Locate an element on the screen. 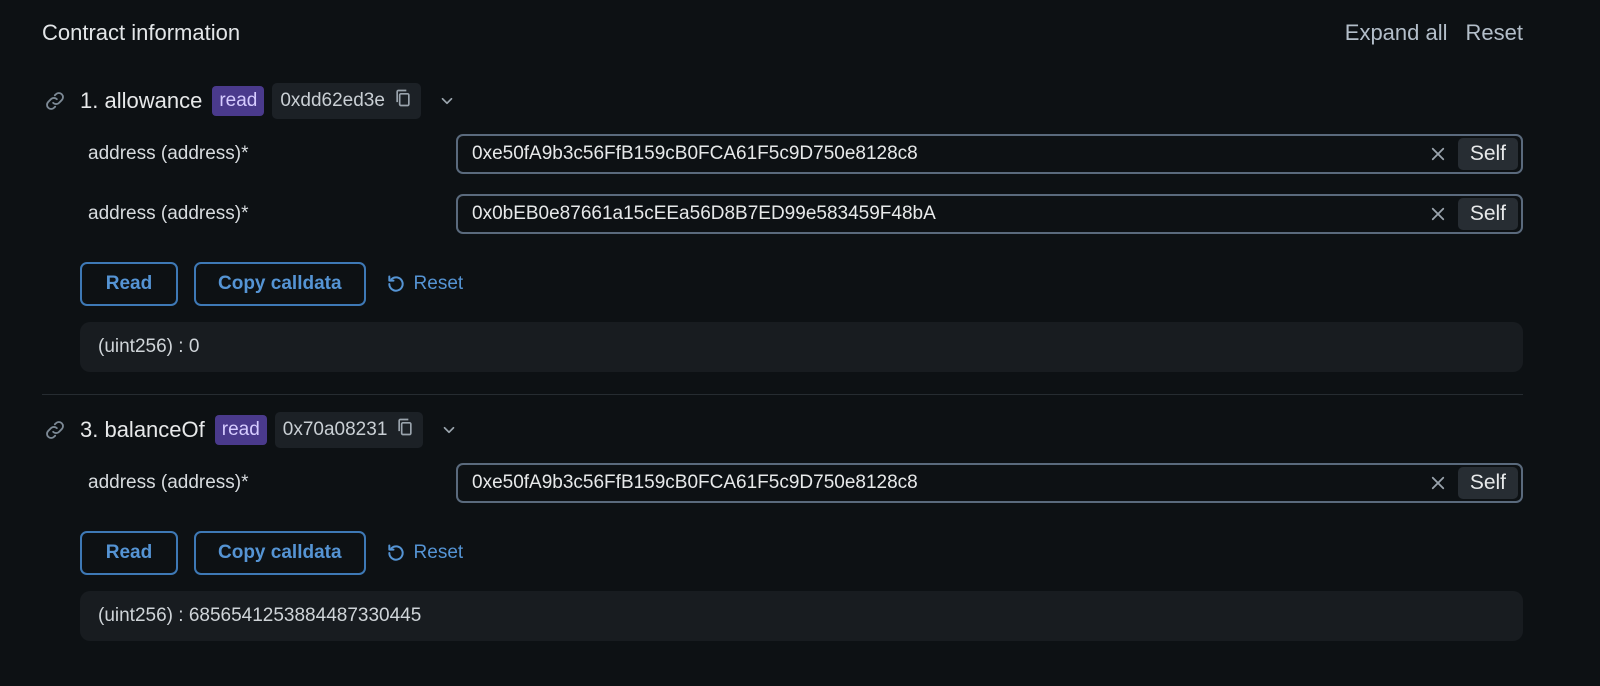 The height and width of the screenshot is (686, 1600). method-selector: 0x70a08231 is located at coordinates (349, 430).